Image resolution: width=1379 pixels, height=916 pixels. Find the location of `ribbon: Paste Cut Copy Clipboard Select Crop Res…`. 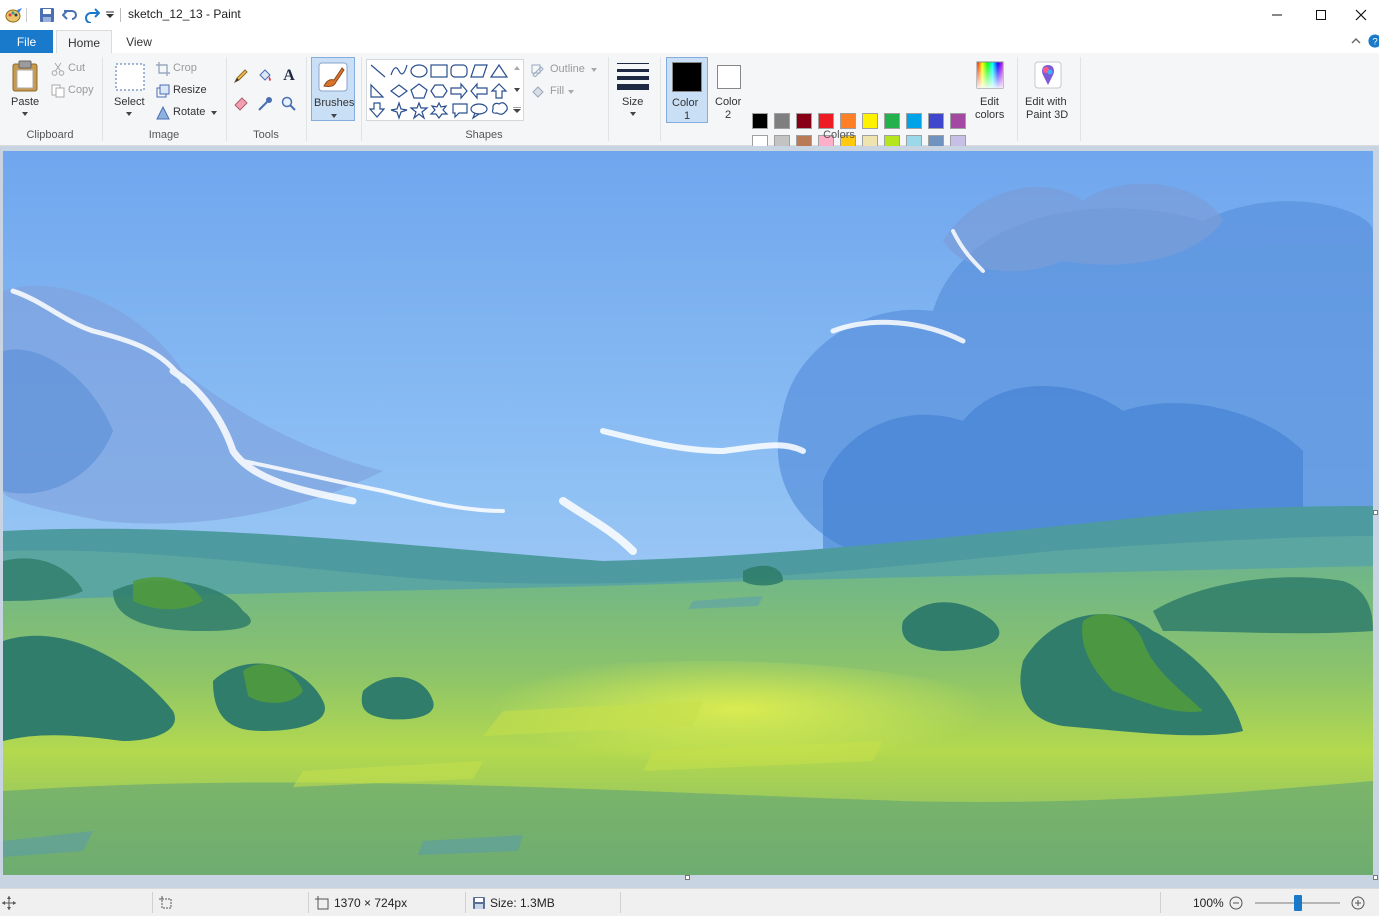

ribbon: Paste Cut Copy Clipboard Select Crop Res… is located at coordinates (689, 113).